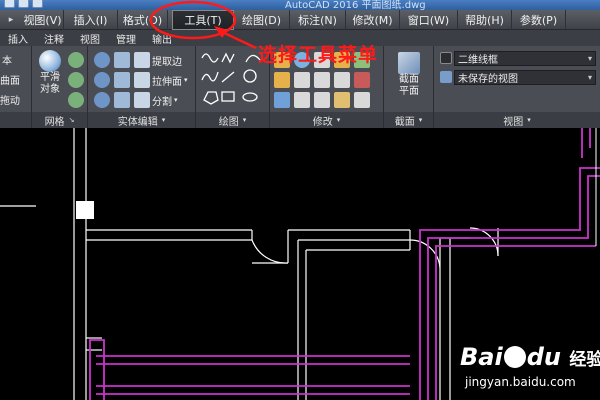 The image size is (600, 400). I want to click on menu-modify: 修改(M), so click(373, 19).